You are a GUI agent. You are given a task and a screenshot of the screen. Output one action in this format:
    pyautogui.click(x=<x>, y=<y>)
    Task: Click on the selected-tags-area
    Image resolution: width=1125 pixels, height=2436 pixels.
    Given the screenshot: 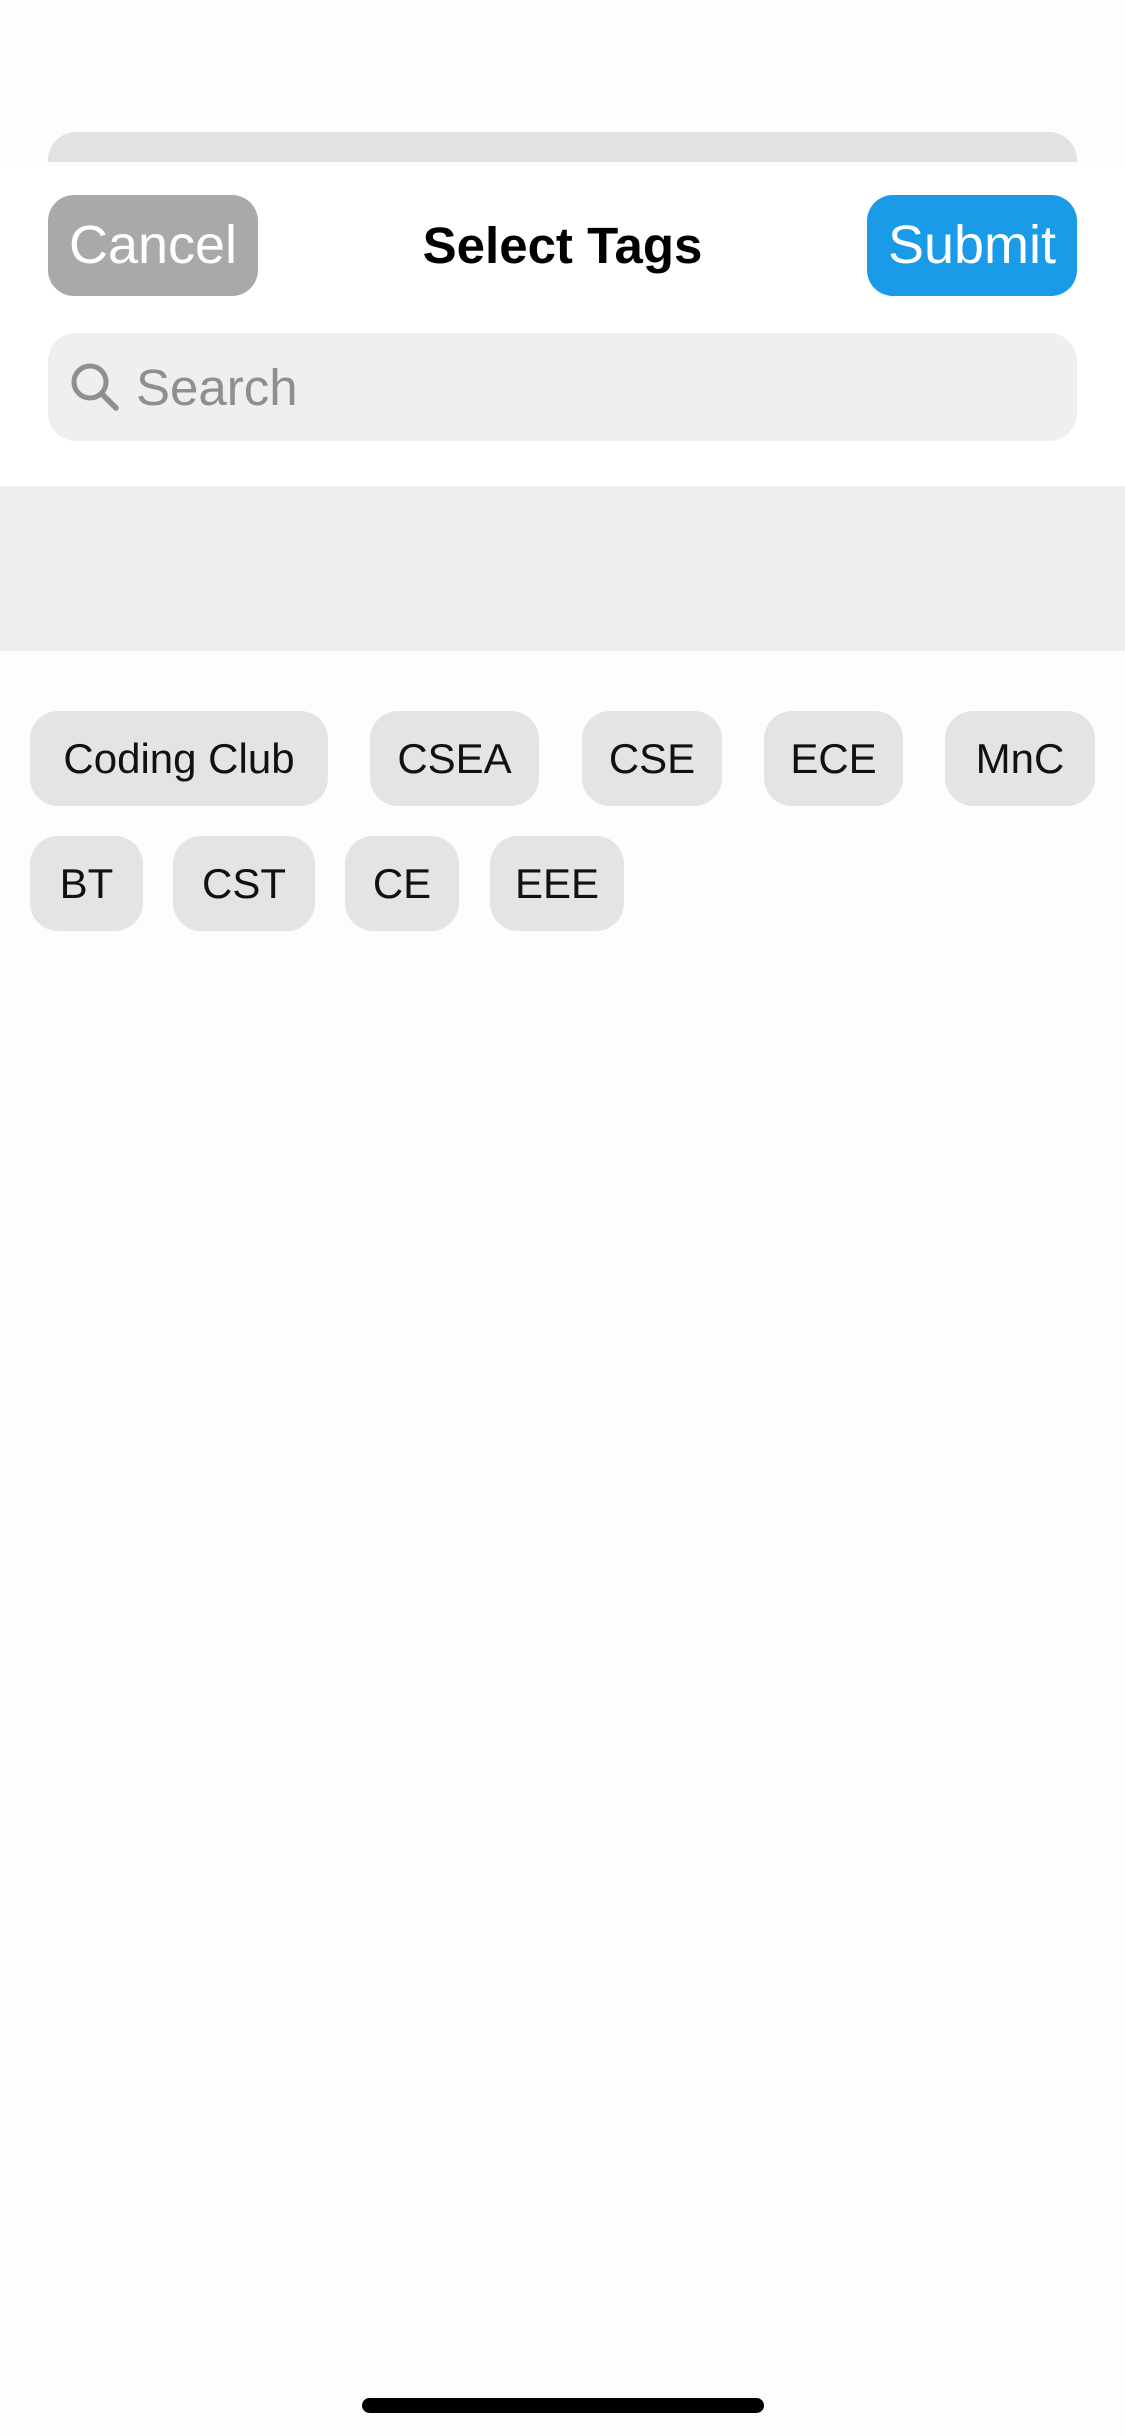 What is the action you would take?
    pyautogui.click(x=562, y=568)
    